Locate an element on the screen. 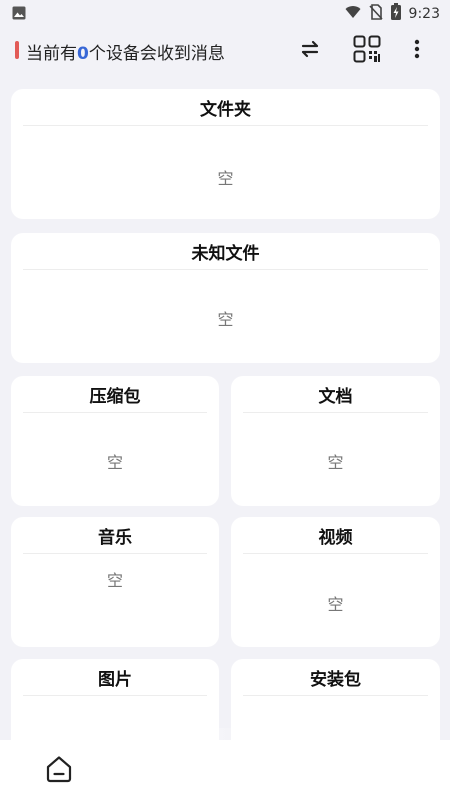 Image resolution: width=450 pixels, height=800 pixels. wifi-icon is located at coordinates (353, 13).